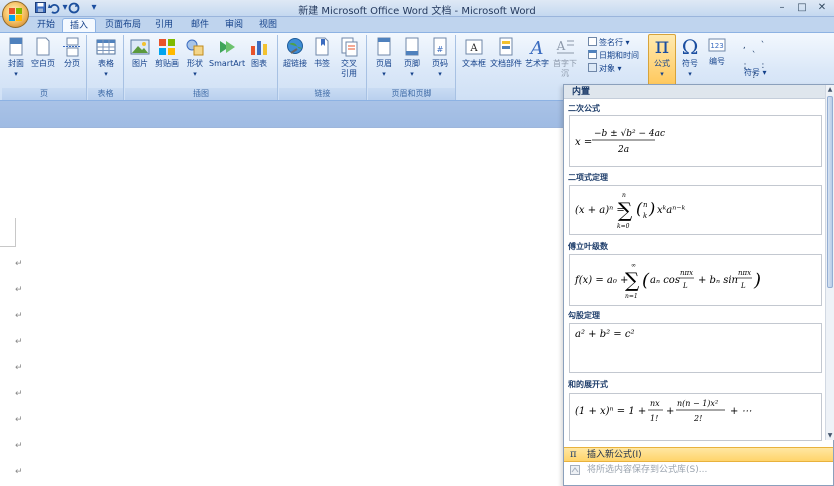 The width and height of the screenshot is (834, 486). I want to click on insert-new-equation-label: 插入新公式(I), so click(614, 455).